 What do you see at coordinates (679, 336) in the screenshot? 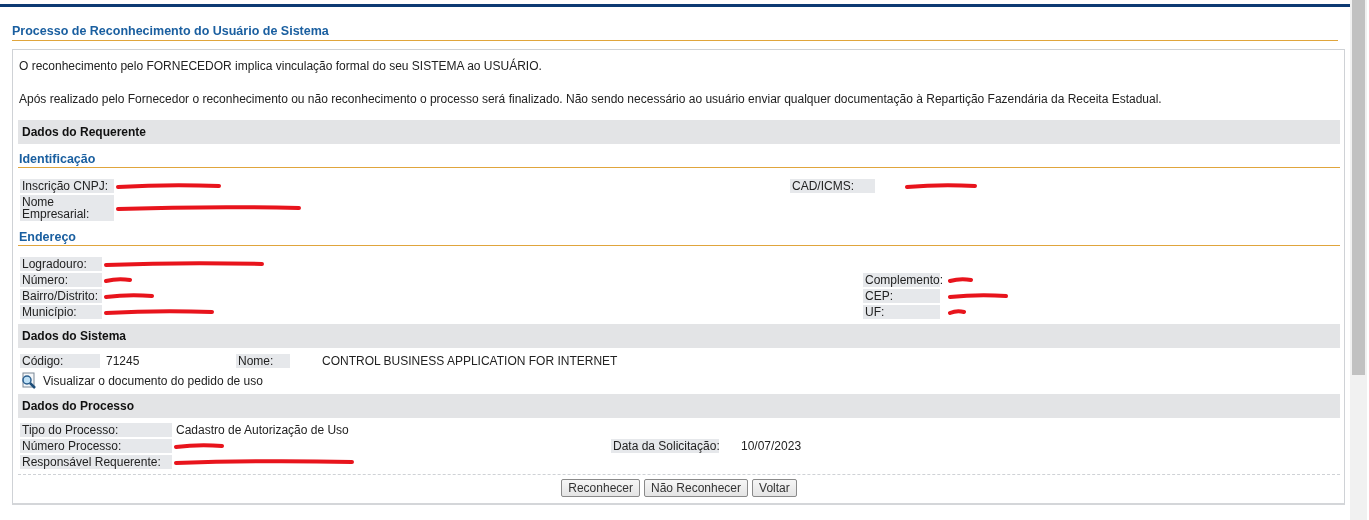
I see `section-header: Dados do Sistema` at bounding box center [679, 336].